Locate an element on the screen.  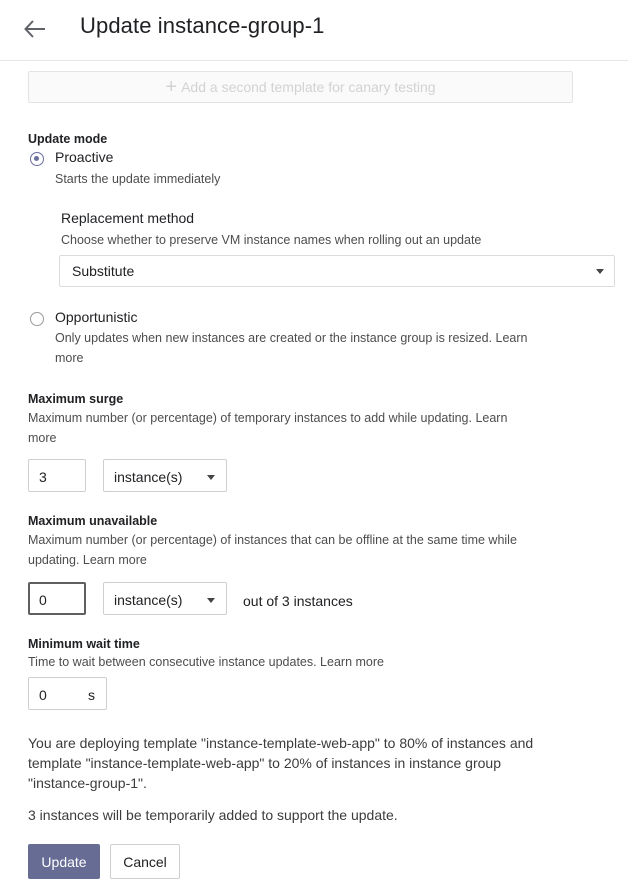
maximum-unavailable-input: 0 is located at coordinates (57, 598).